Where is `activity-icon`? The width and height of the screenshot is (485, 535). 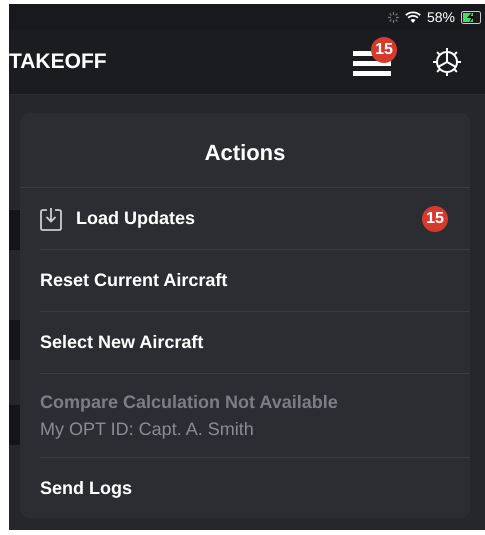
activity-icon is located at coordinates (393, 17).